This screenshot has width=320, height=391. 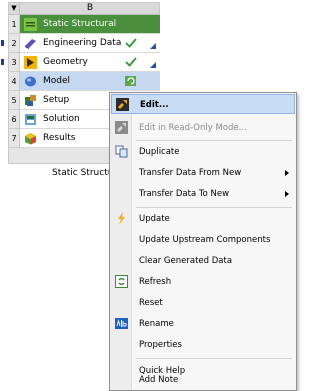 What do you see at coordinates (203, 282) in the screenshot?
I see `menu-item-refresh: Refresh` at bounding box center [203, 282].